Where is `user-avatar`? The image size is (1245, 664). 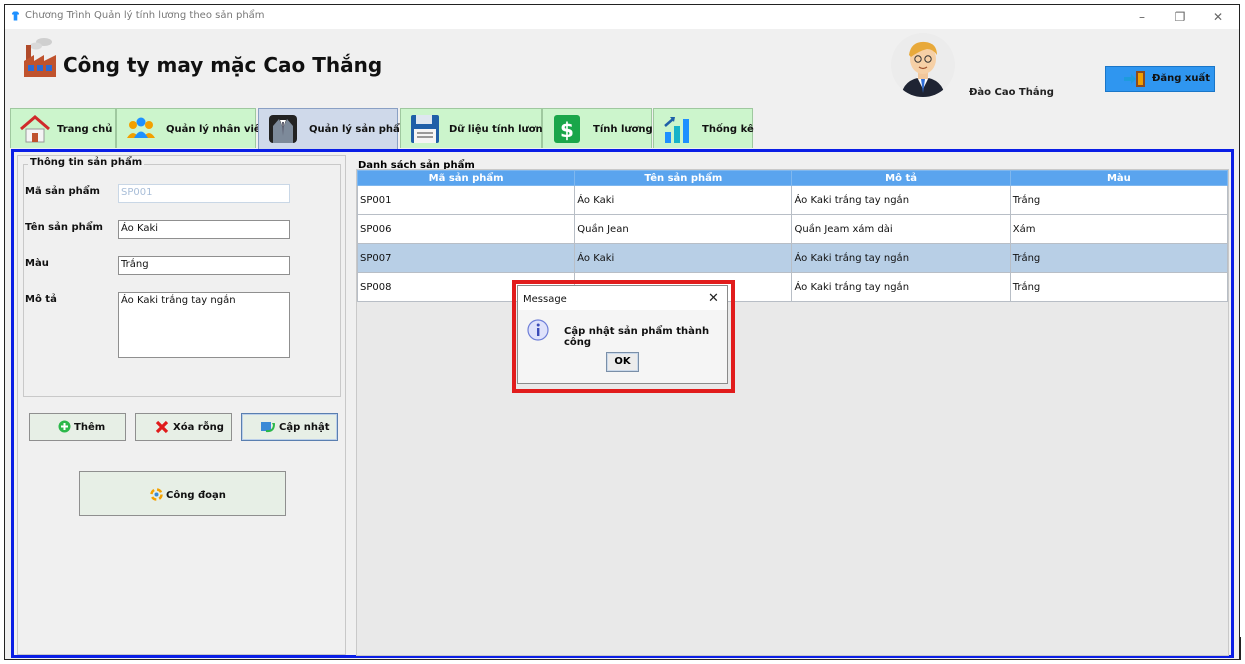
user-avatar is located at coordinates (923, 65).